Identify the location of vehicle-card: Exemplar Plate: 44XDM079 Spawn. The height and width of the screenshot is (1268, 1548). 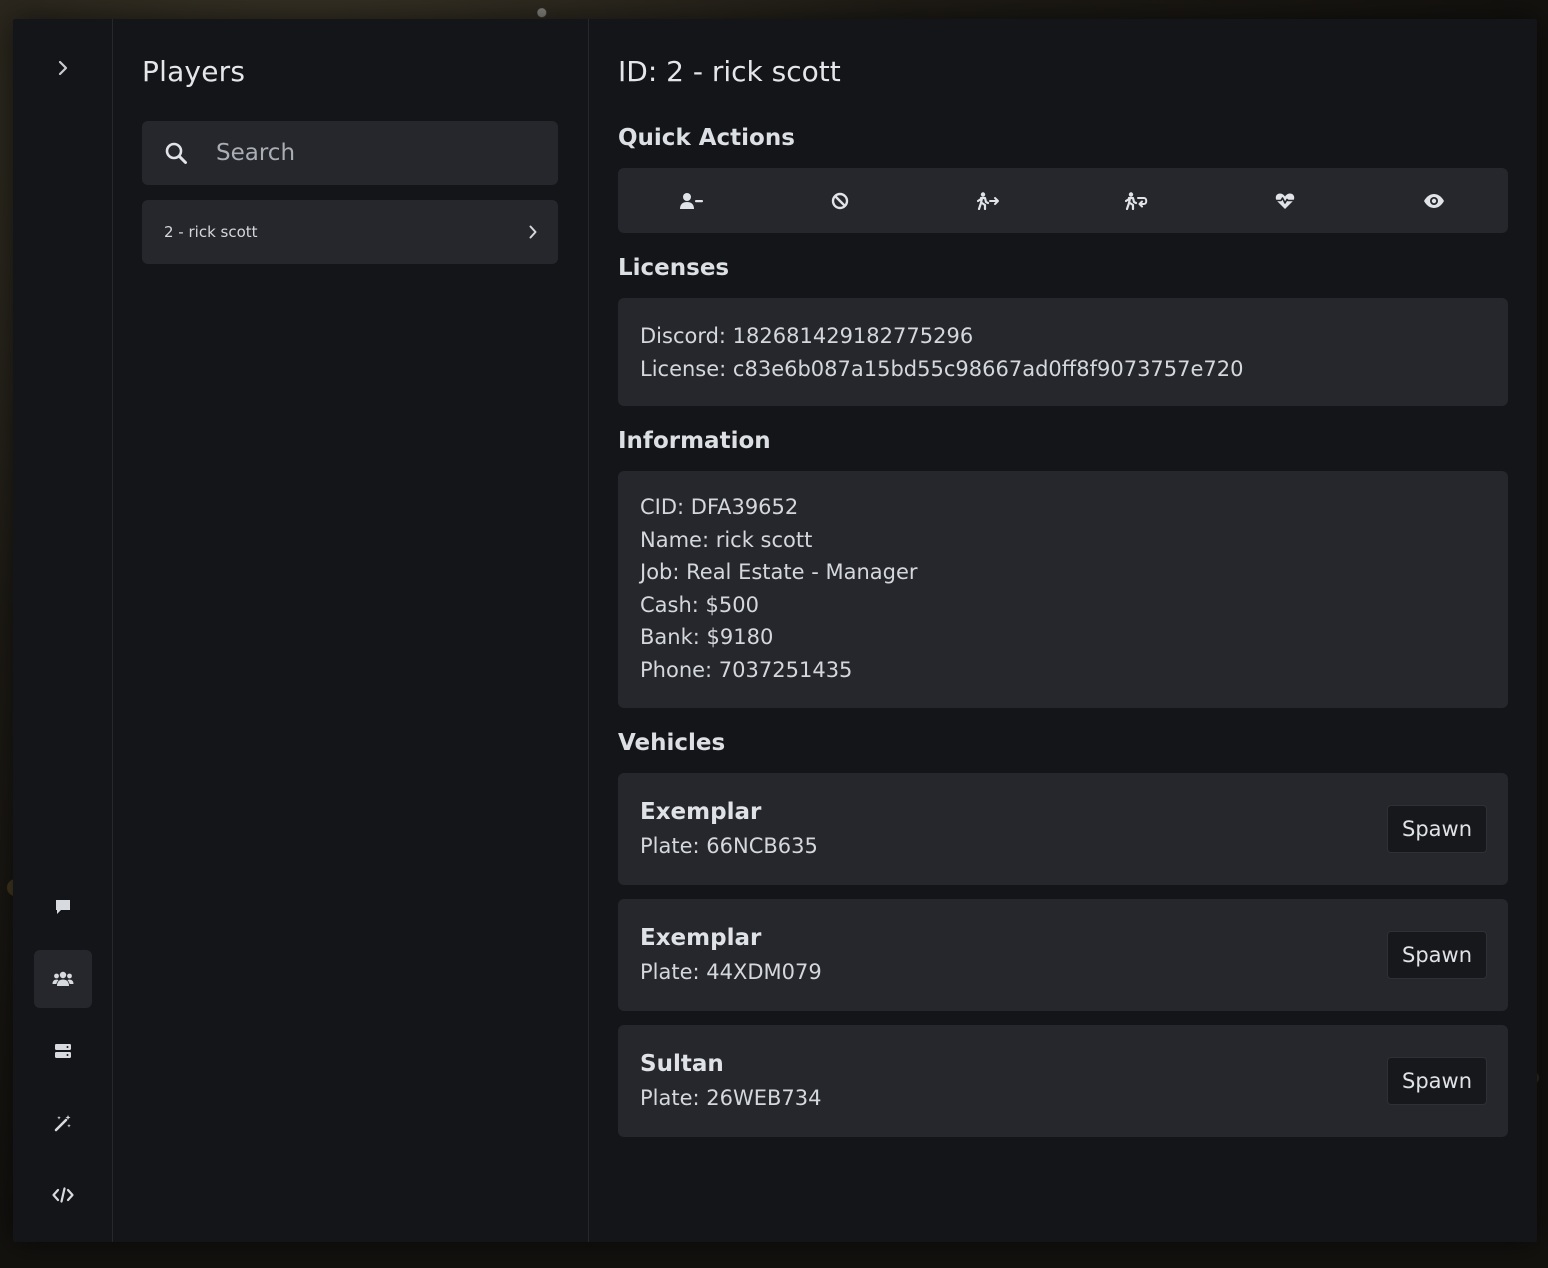
(1063, 955).